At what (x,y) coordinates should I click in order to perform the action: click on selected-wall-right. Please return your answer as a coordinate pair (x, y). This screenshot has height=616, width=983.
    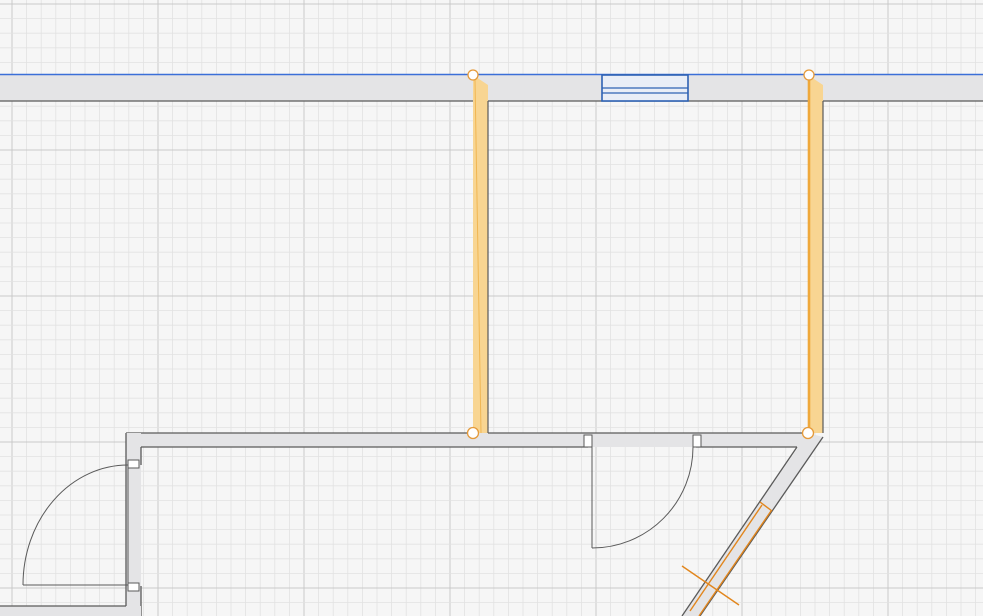
    Looking at the image, I should click on (815, 254).